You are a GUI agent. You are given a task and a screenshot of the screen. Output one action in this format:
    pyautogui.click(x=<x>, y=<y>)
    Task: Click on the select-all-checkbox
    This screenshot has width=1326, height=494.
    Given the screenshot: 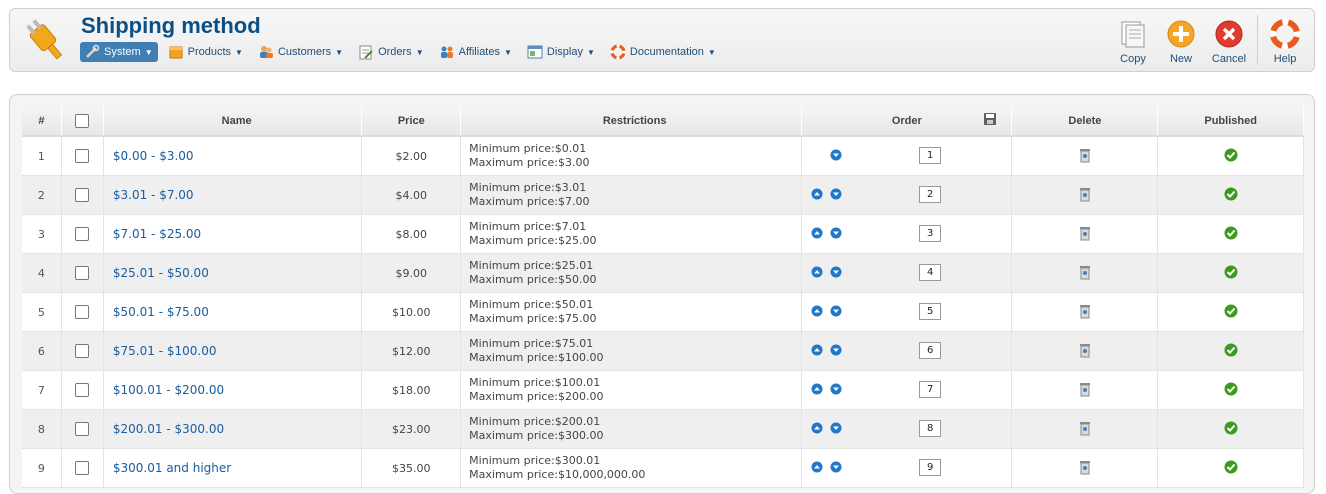 What is the action you would take?
    pyautogui.click(x=82, y=120)
    